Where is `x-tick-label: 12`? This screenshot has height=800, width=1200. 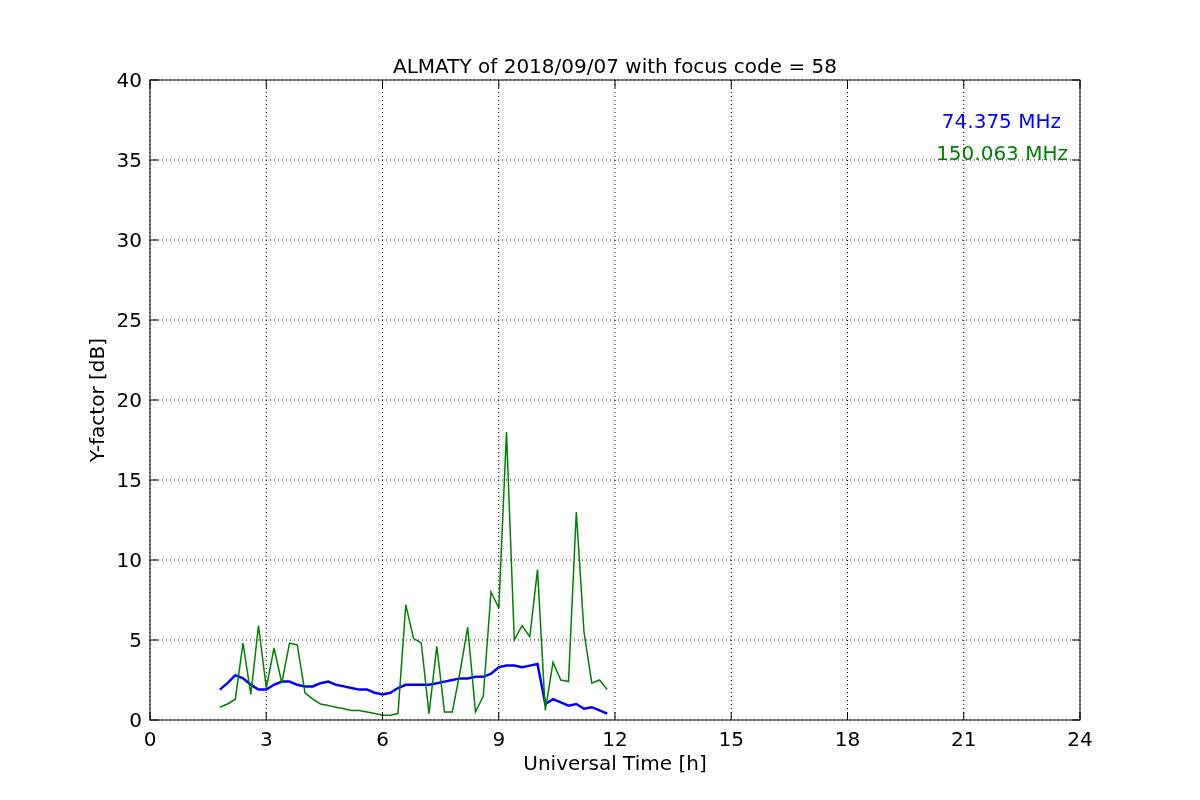
x-tick-label: 12 is located at coordinates (615, 739).